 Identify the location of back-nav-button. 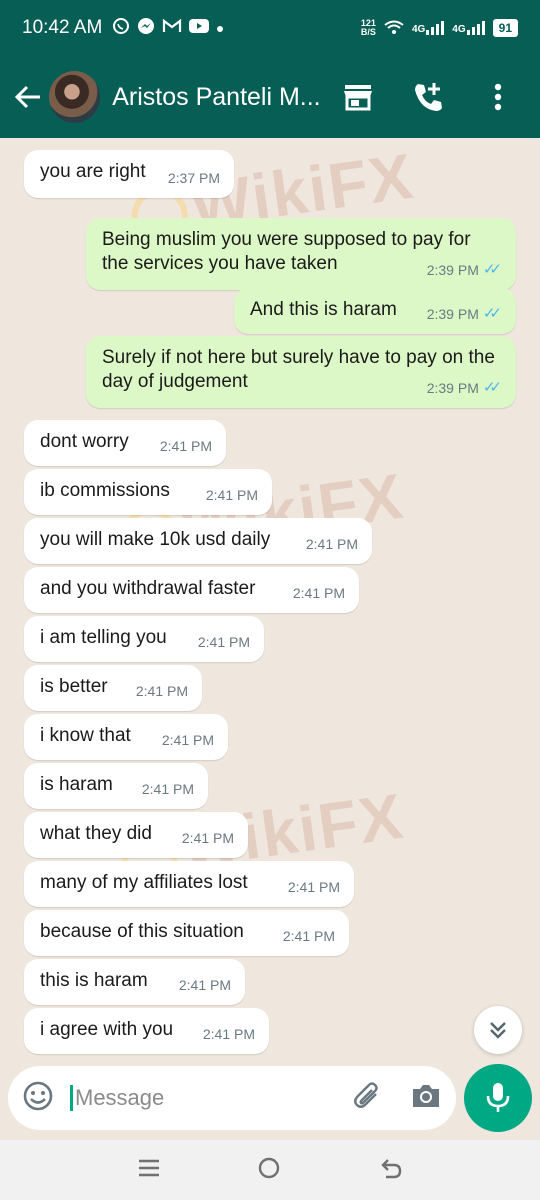
(390, 1170).